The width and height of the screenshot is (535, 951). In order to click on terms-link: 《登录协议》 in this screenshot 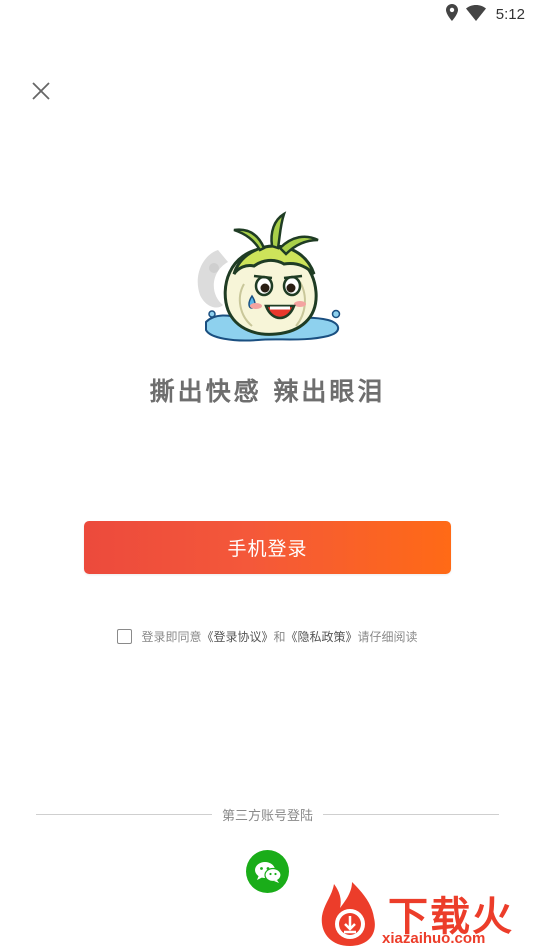, I will do `click(237, 636)`.